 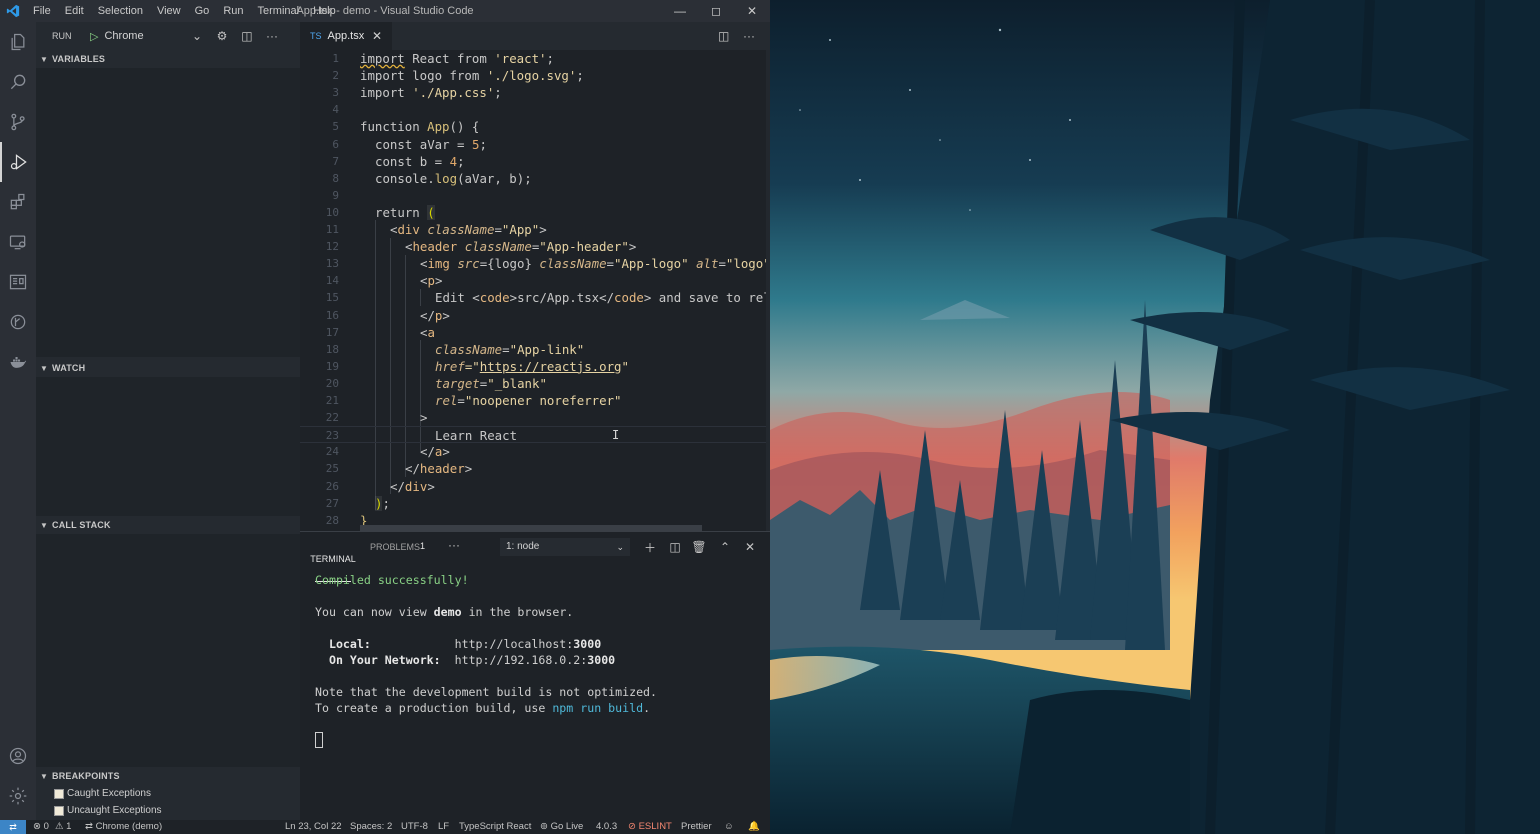 I want to click on line-number: 17, so click(x=332, y=332).